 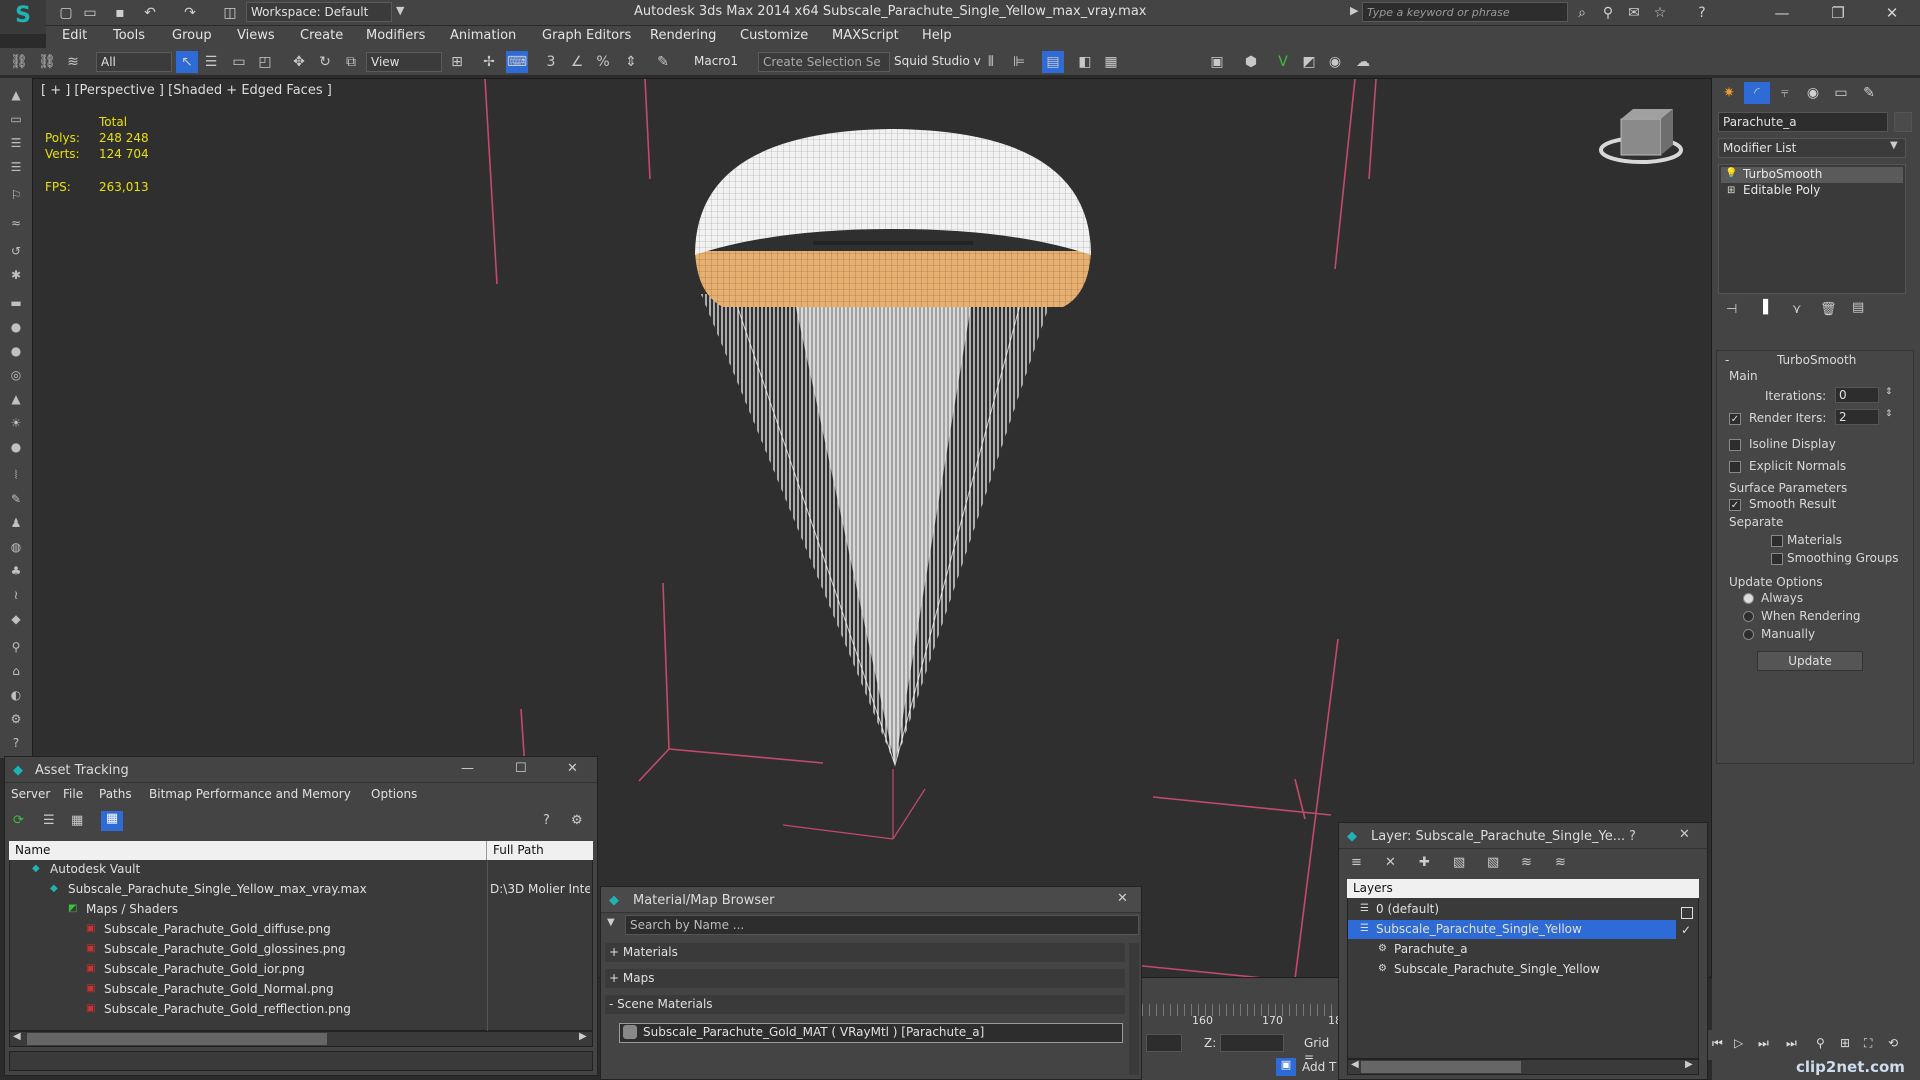 I want to click on communication-icon: ✉, so click(x=1634, y=13).